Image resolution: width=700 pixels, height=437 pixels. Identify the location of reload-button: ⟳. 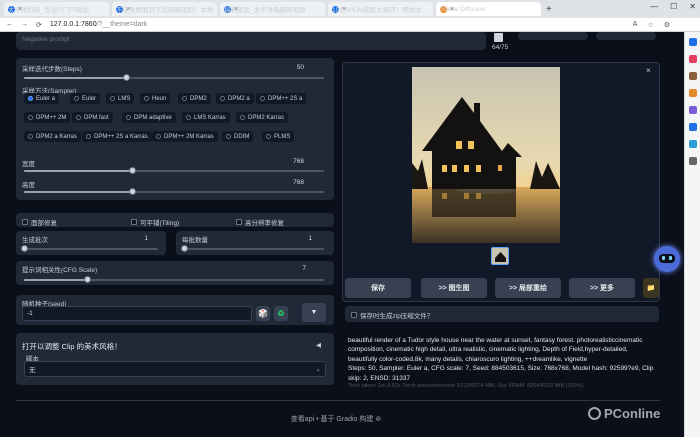
(39, 25).